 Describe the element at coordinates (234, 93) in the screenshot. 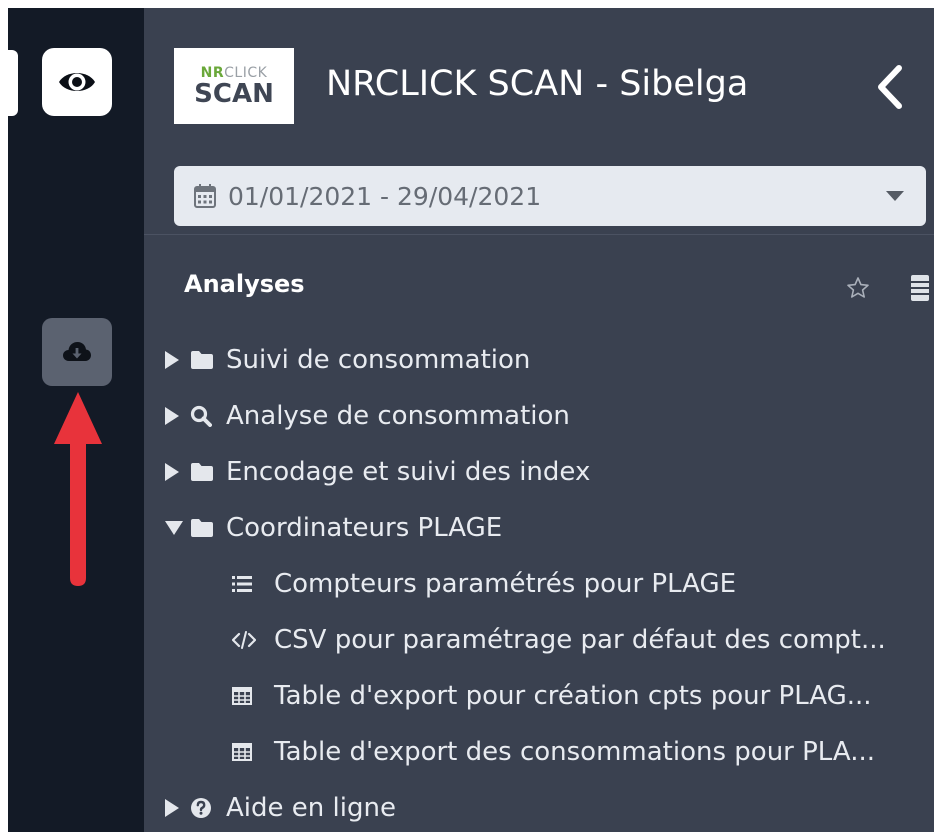

I see `logo-scan: SCAN` at that location.